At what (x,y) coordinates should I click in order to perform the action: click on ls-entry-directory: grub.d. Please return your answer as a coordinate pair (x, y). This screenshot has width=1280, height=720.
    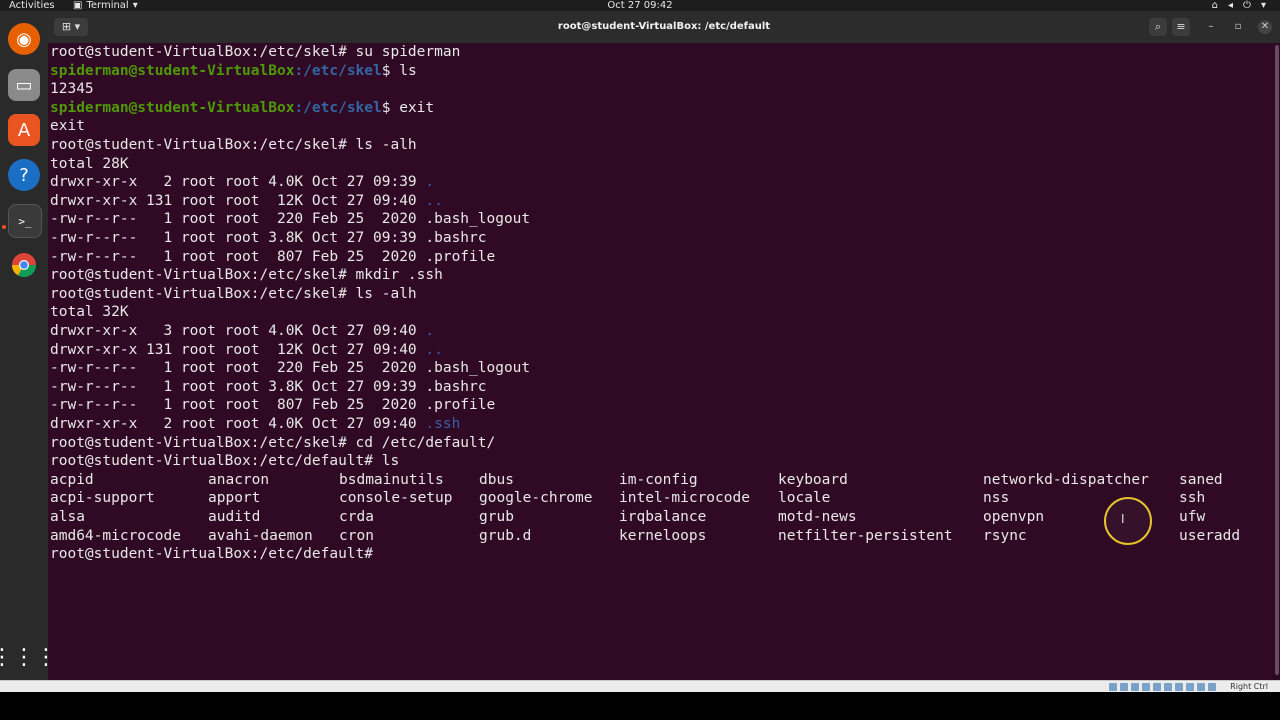
    Looking at the image, I should click on (505, 535).